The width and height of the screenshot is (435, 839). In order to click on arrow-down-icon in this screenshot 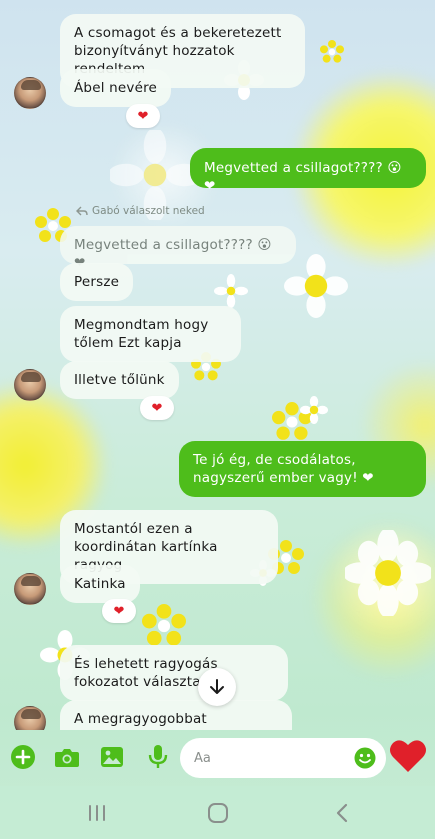, I will do `click(217, 686)`.